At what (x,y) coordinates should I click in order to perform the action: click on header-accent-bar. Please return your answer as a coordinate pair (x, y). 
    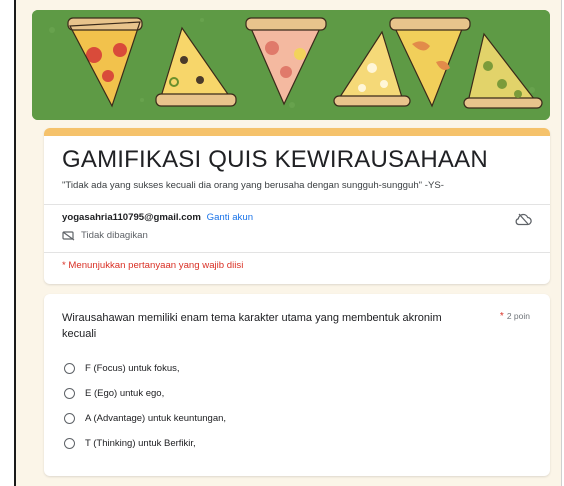
    Looking at the image, I should click on (297, 132).